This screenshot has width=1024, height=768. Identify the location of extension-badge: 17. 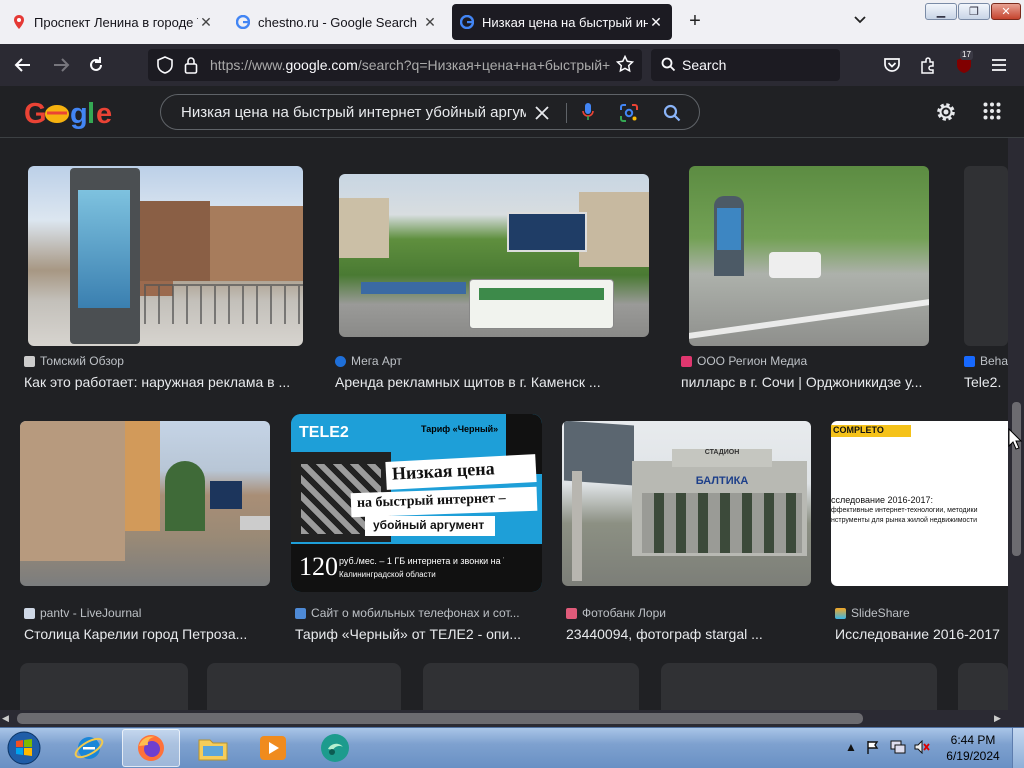
(966, 55).